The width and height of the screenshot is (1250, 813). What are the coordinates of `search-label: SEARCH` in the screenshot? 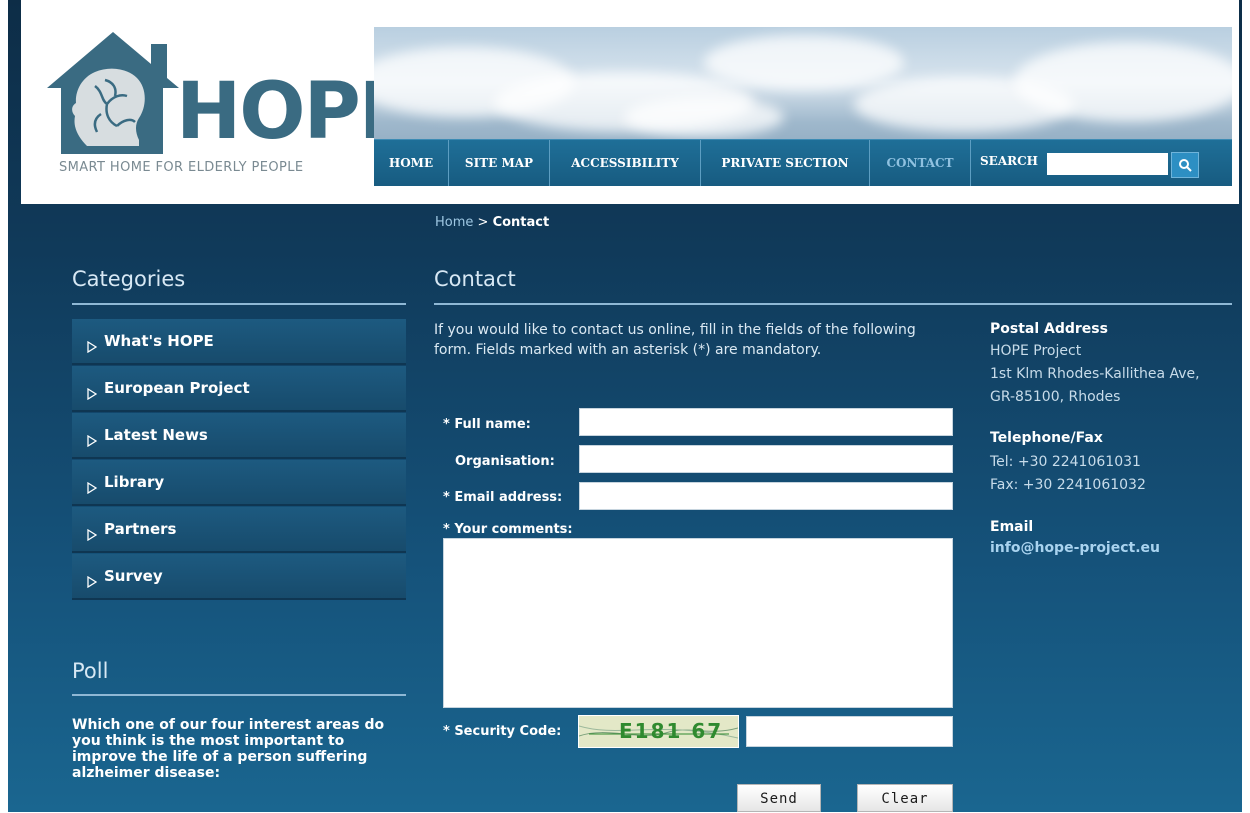 It's located at (1009, 161).